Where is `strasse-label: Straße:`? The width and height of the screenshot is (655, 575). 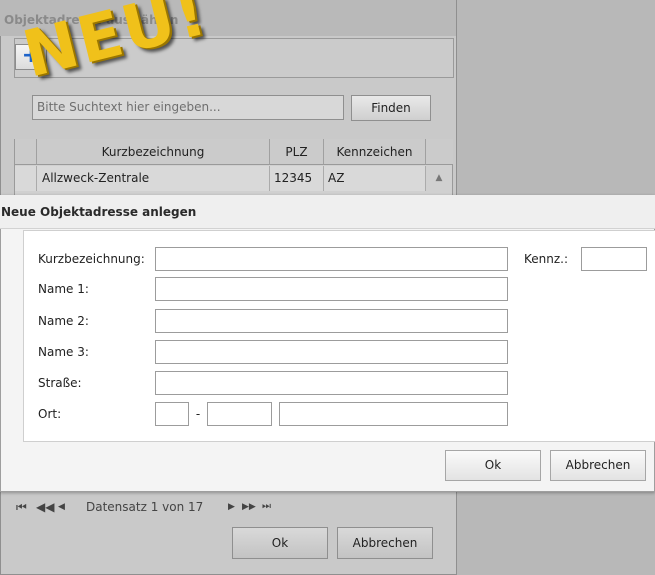
strasse-label: Straße: is located at coordinates (60, 383).